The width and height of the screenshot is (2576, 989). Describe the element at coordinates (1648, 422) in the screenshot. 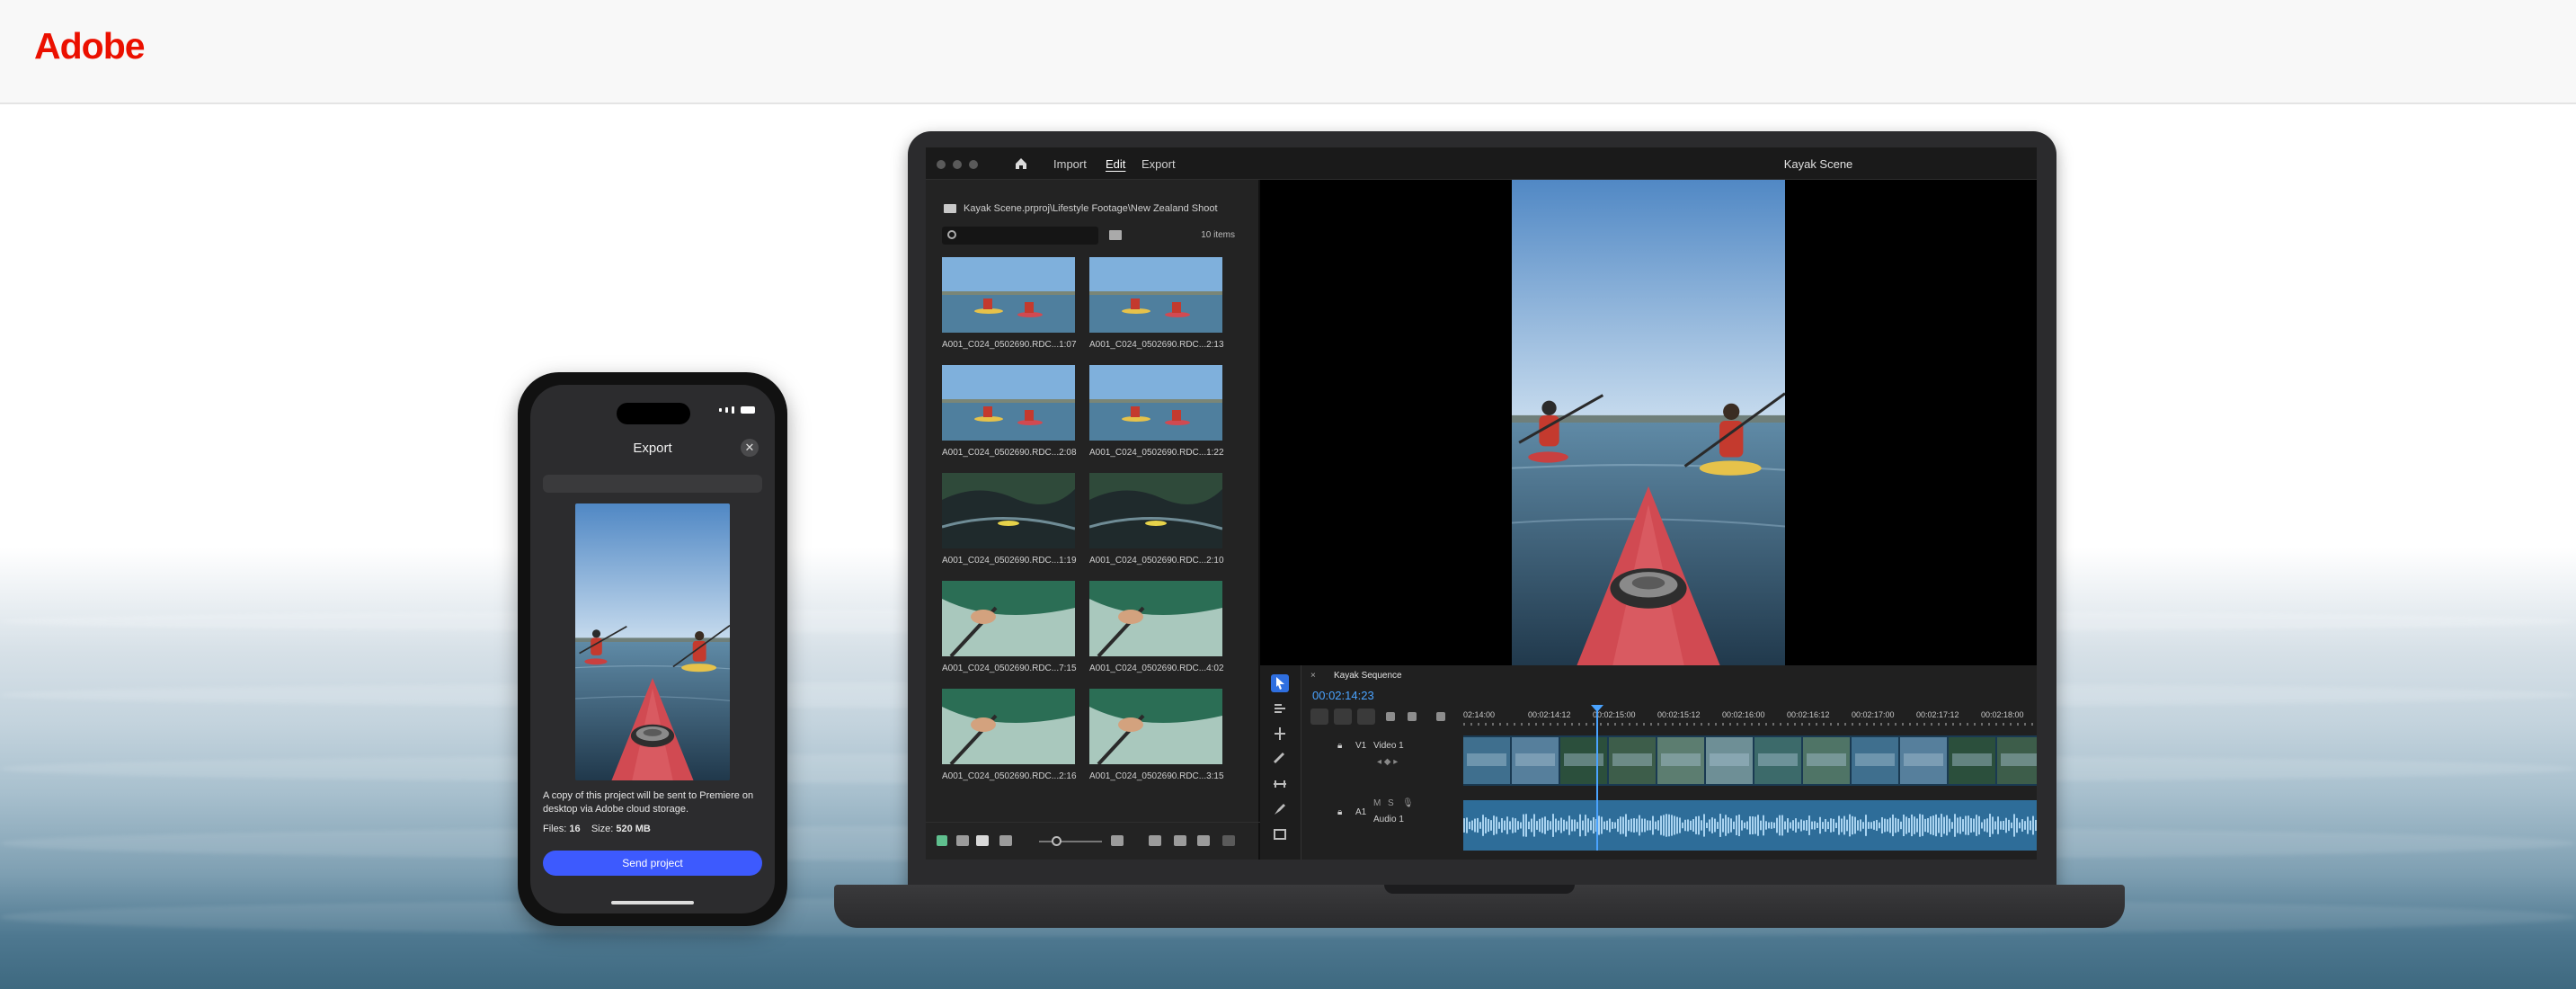

I see `program-monitor` at that location.